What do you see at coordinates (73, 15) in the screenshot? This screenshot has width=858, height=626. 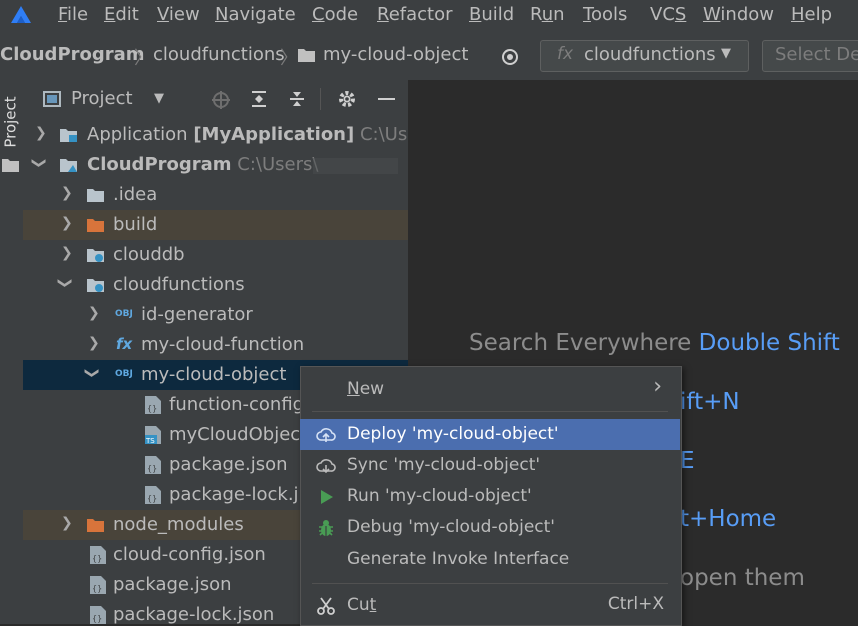 I see `menu-file: File` at bounding box center [73, 15].